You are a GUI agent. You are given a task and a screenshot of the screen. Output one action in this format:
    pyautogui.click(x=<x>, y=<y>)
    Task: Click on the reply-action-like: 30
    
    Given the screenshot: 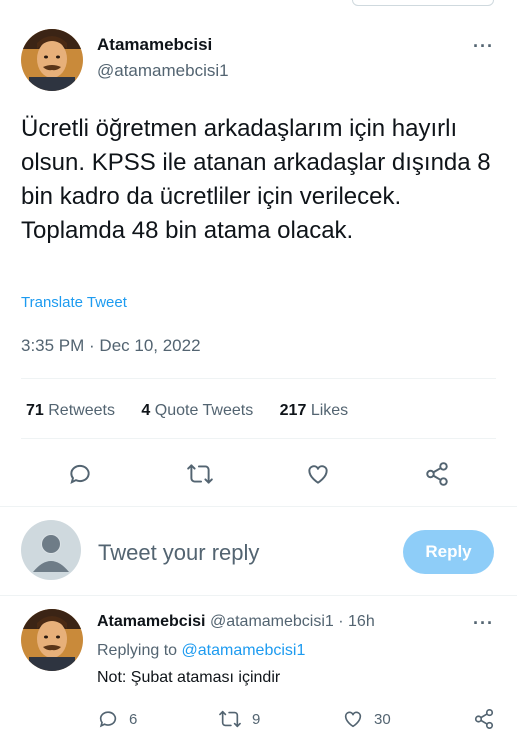 What is the action you would take?
    pyautogui.click(x=366, y=719)
    